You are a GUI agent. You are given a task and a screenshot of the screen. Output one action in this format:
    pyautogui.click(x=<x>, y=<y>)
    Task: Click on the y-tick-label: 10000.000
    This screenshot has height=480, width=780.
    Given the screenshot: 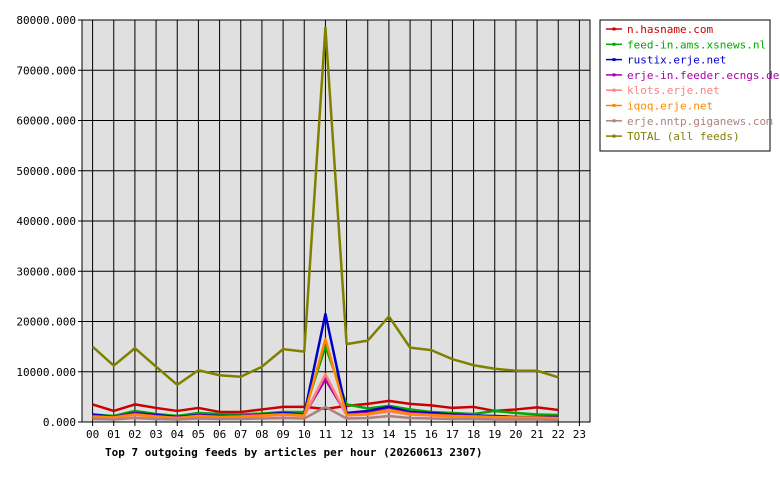 What is the action you would take?
    pyautogui.click(x=46, y=372)
    